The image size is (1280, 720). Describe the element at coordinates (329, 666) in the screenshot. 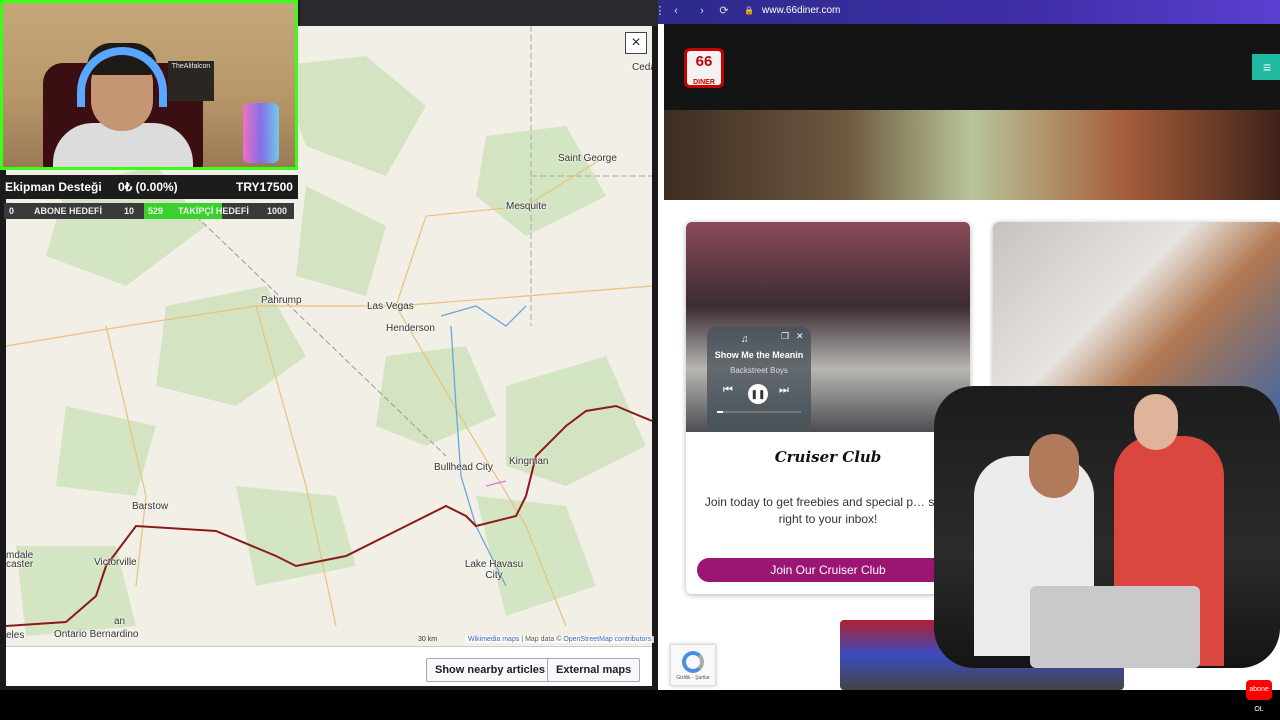

I see `map-footer: Show nearby articles External maps` at that location.